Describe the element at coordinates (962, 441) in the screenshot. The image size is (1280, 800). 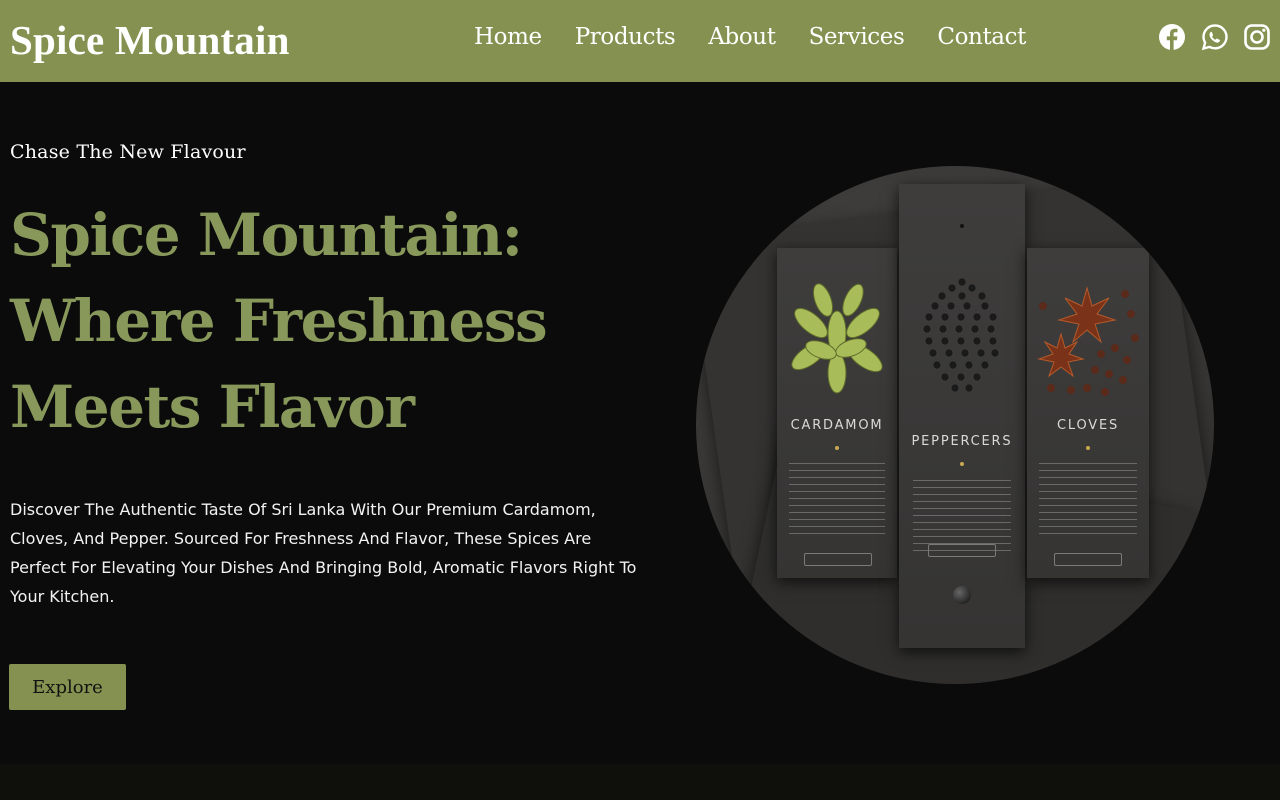
I see `peppercorn-label: PEPPERCERS` at that location.